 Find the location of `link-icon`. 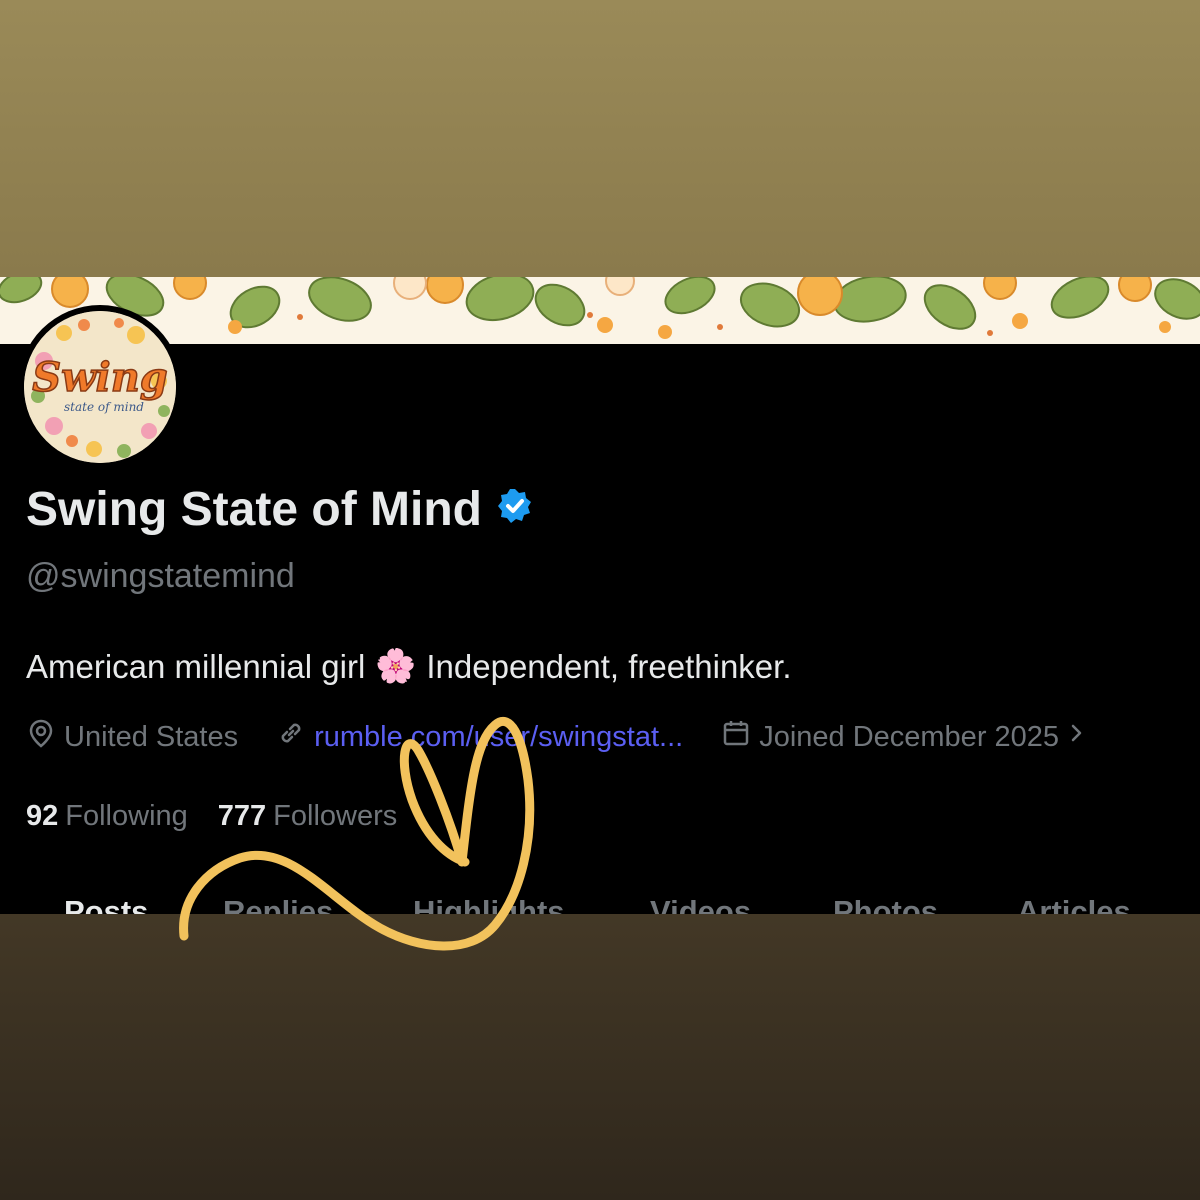

link-icon is located at coordinates (291, 737).